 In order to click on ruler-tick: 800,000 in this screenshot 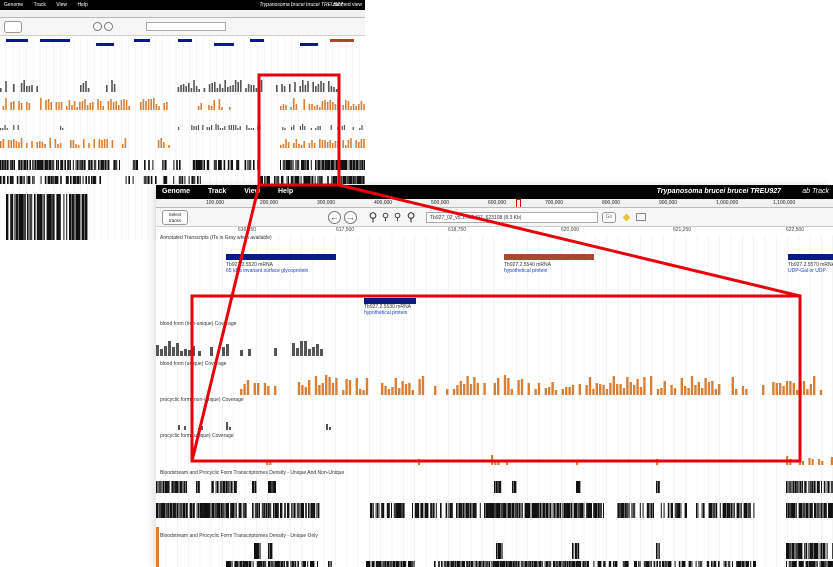, I will do `click(611, 203)`.